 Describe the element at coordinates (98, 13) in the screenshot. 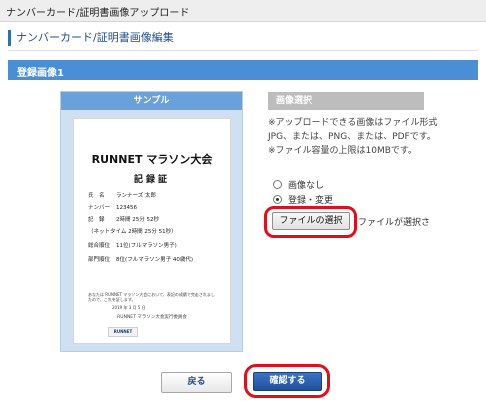

I see `page-title: ナンバーカード/証明書画像アップロード` at that location.